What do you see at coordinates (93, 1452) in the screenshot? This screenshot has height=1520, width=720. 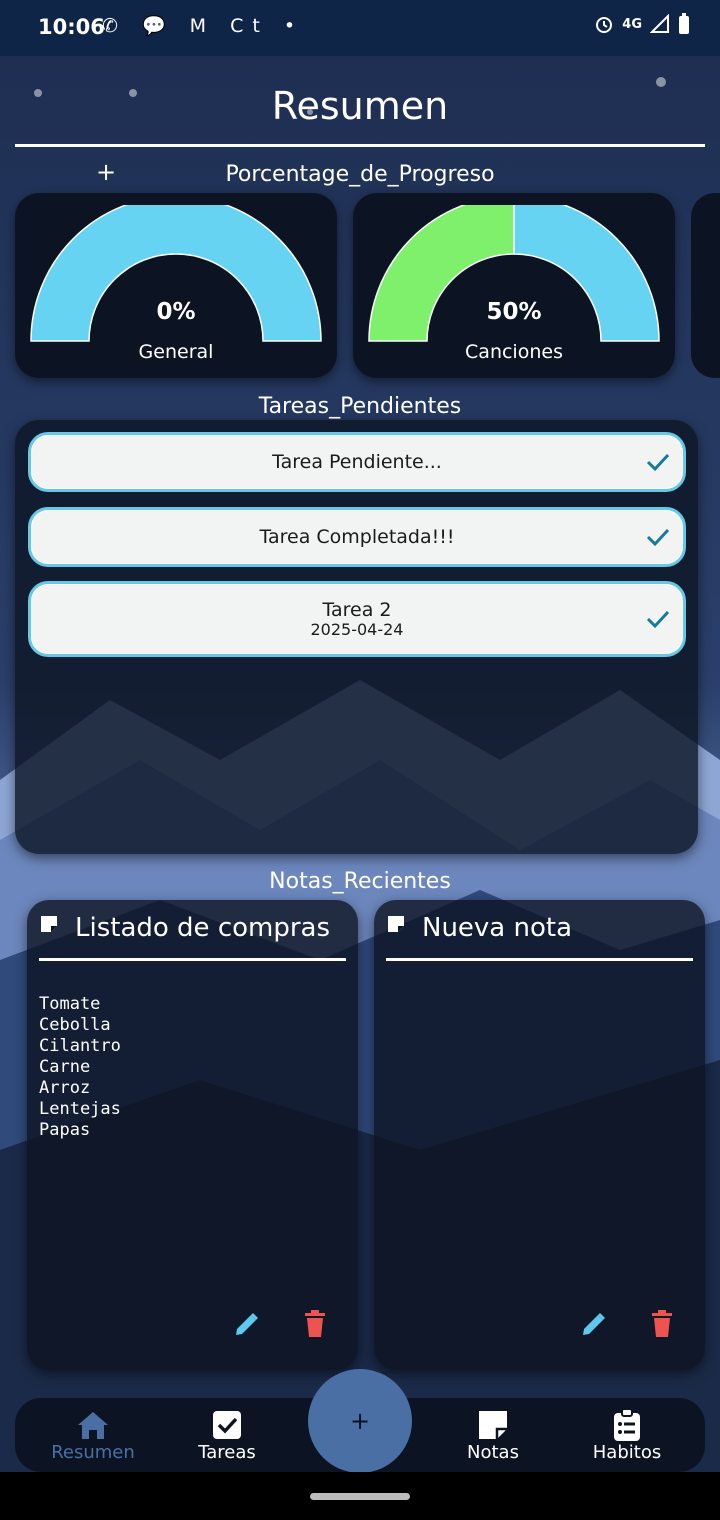 I see `nav-label: Resumen` at bounding box center [93, 1452].